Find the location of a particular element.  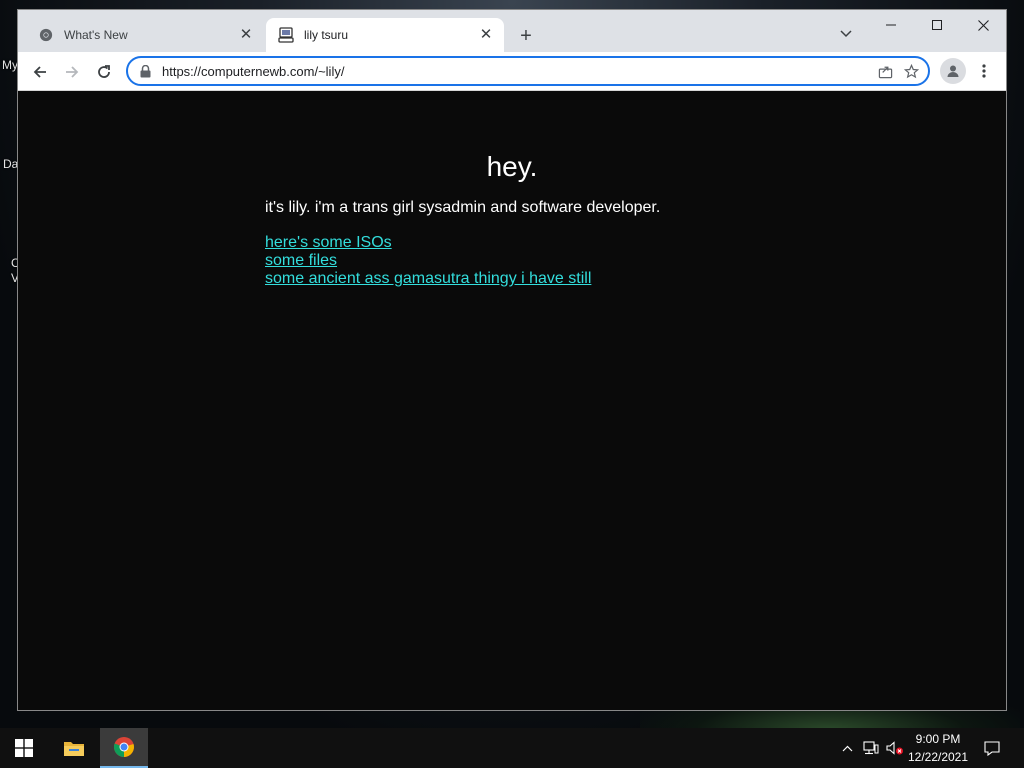

maximize-button is located at coordinates (937, 25).